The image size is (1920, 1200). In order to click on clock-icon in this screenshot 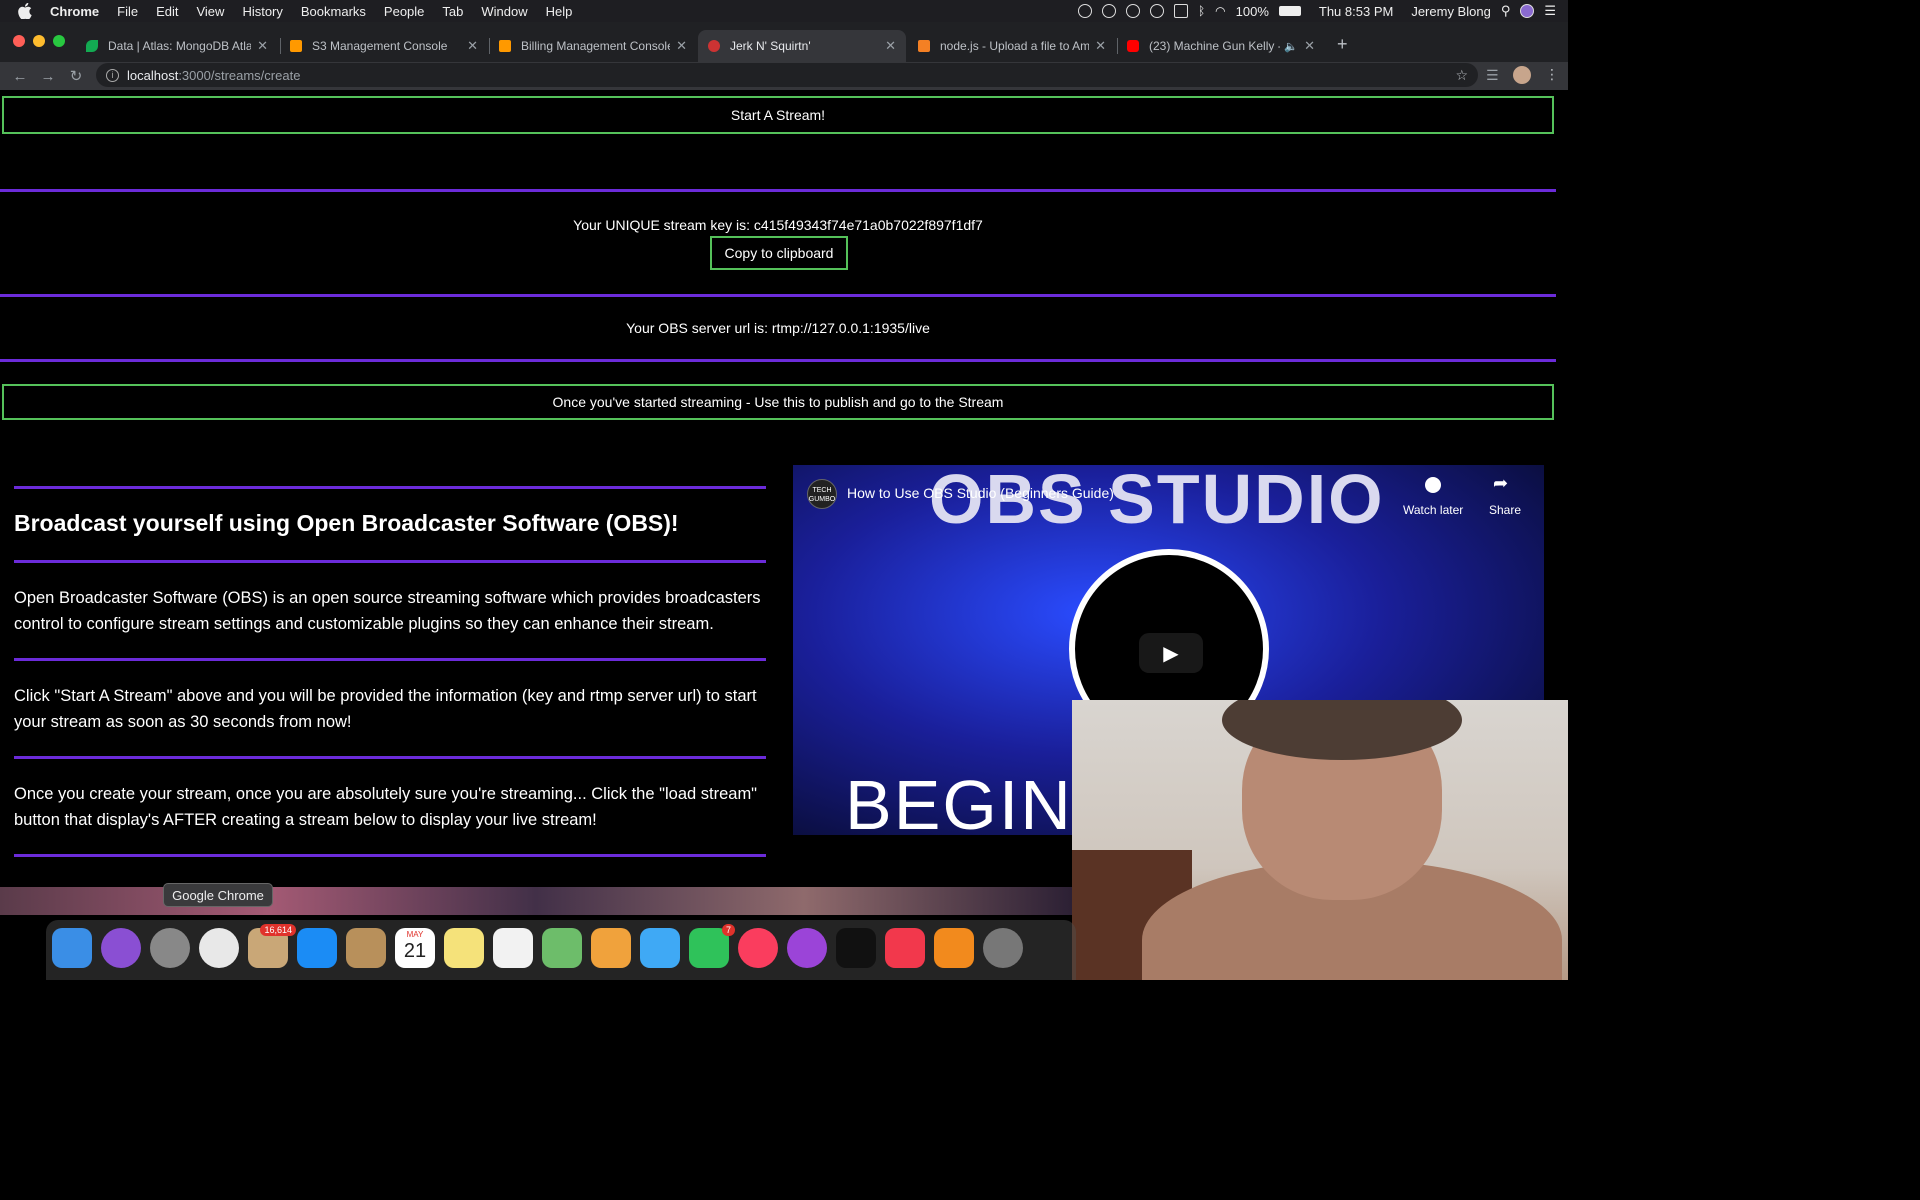, I will do `click(1433, 485)`.